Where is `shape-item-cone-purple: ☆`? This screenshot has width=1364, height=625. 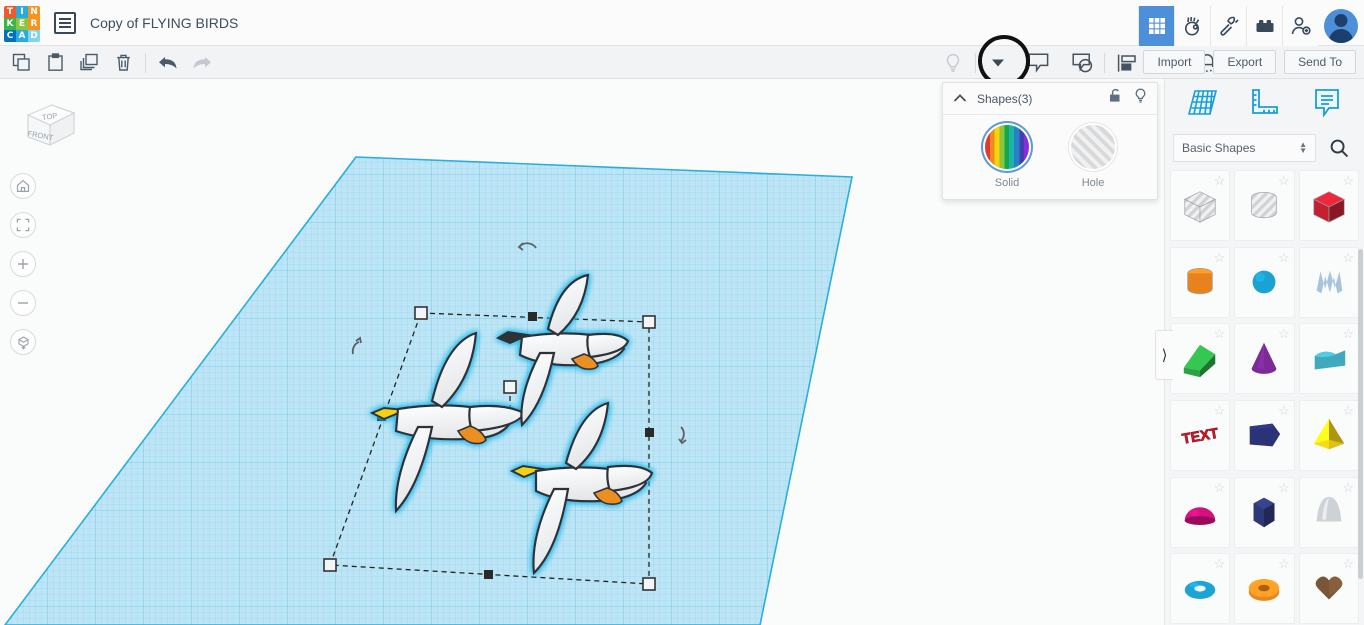 shape-item-cone-purple: ☆ is located at coordinates (1264, 359).